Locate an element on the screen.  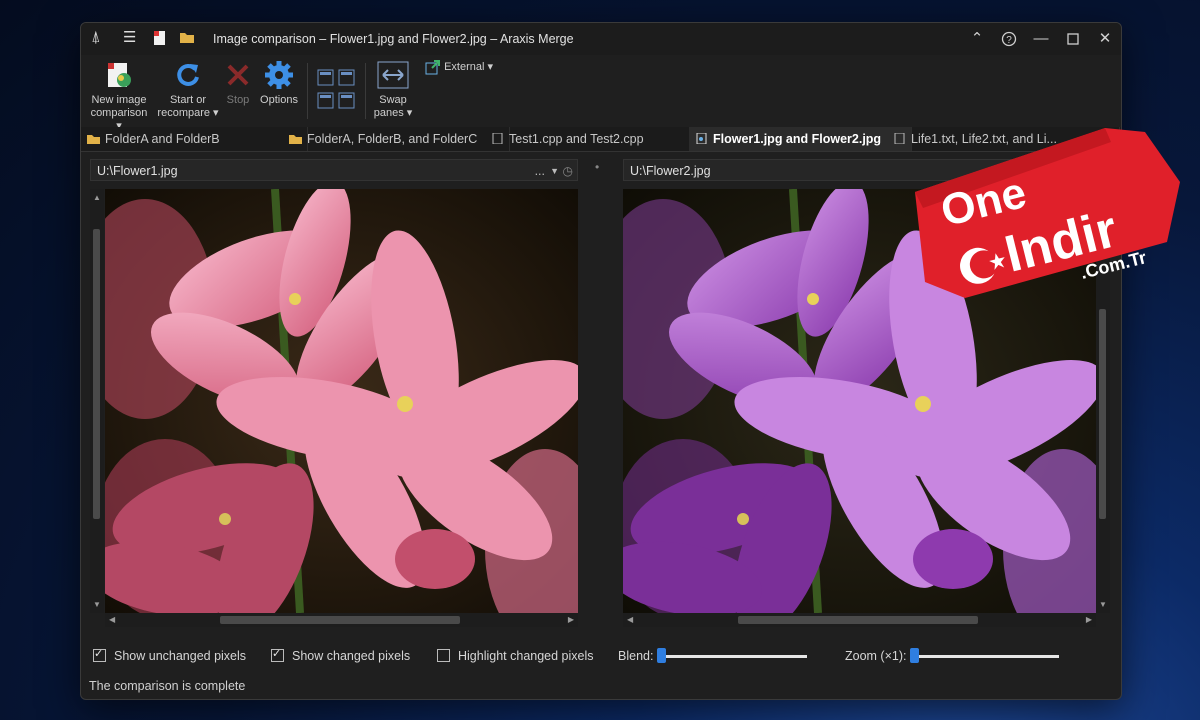
help-icon: ? is located at coordinates (1009, 39).